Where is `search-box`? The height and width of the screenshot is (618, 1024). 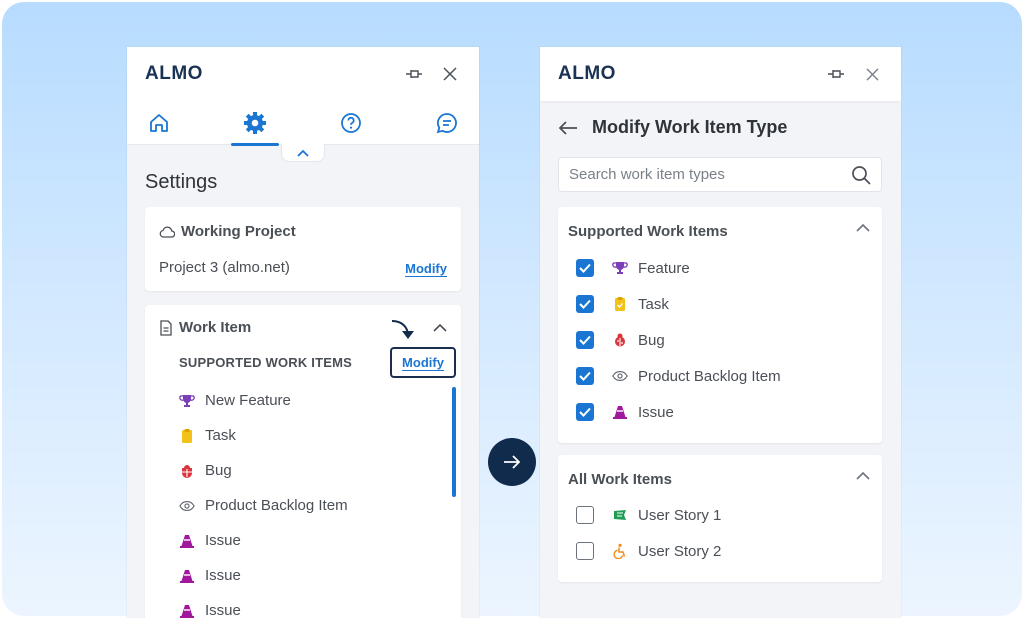 search-box is located at coordinates (720, 174).